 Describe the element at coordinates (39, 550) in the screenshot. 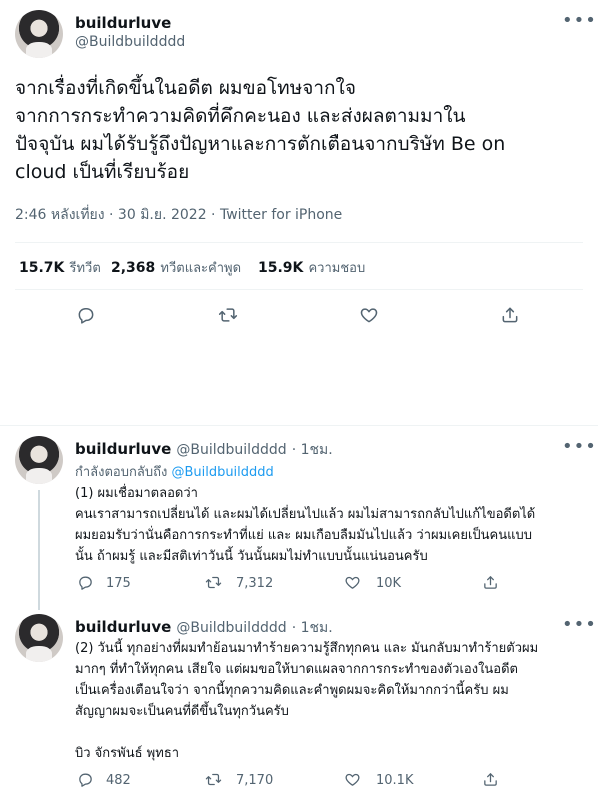

I see `thread-line` at that location.